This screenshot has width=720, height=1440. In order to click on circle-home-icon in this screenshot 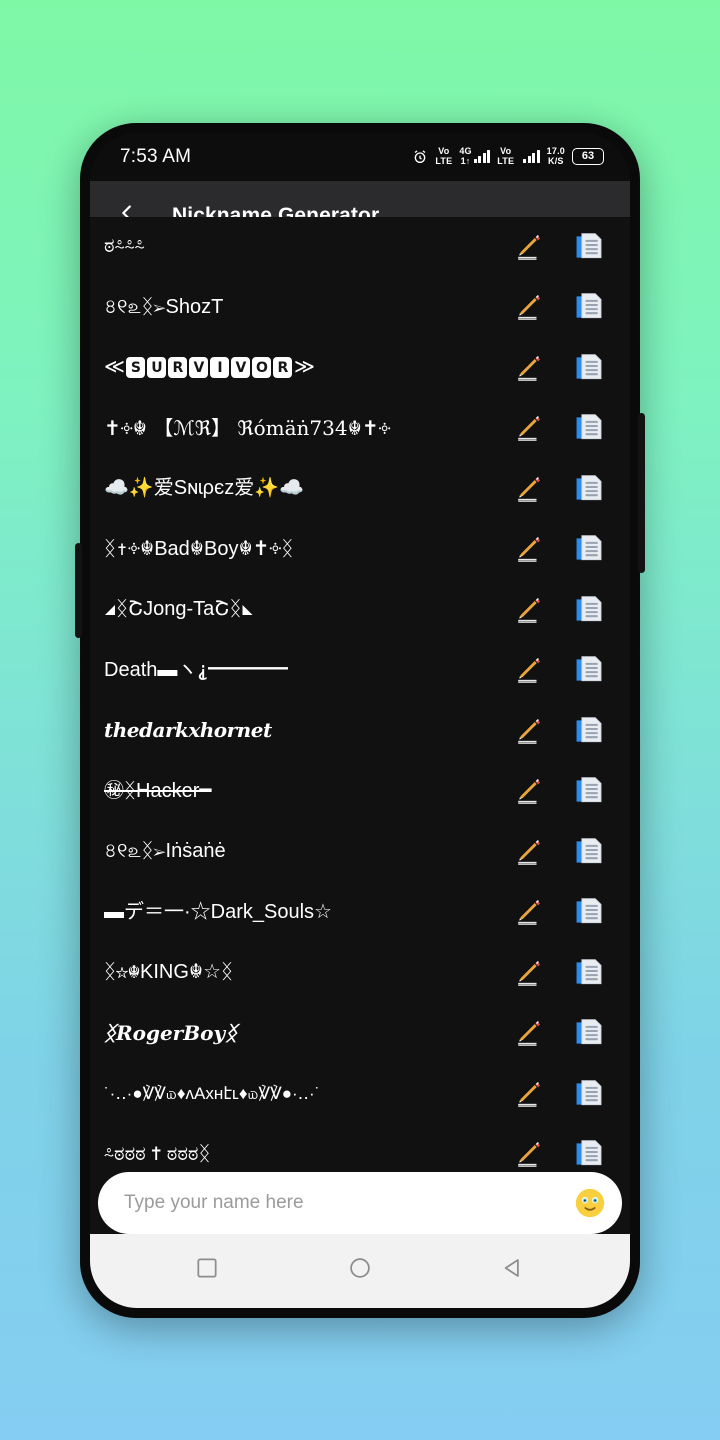, I will do `click(360, 1270)`.